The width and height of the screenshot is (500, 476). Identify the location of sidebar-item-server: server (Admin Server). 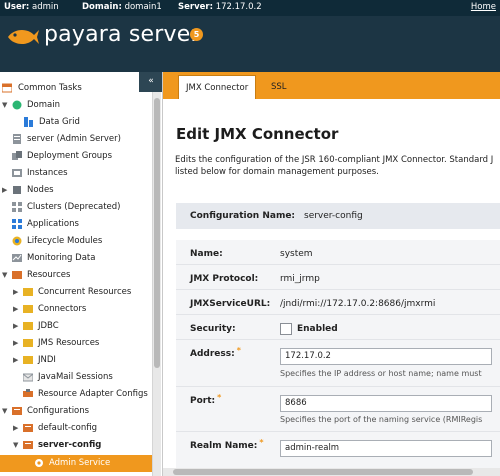
(75, 139).